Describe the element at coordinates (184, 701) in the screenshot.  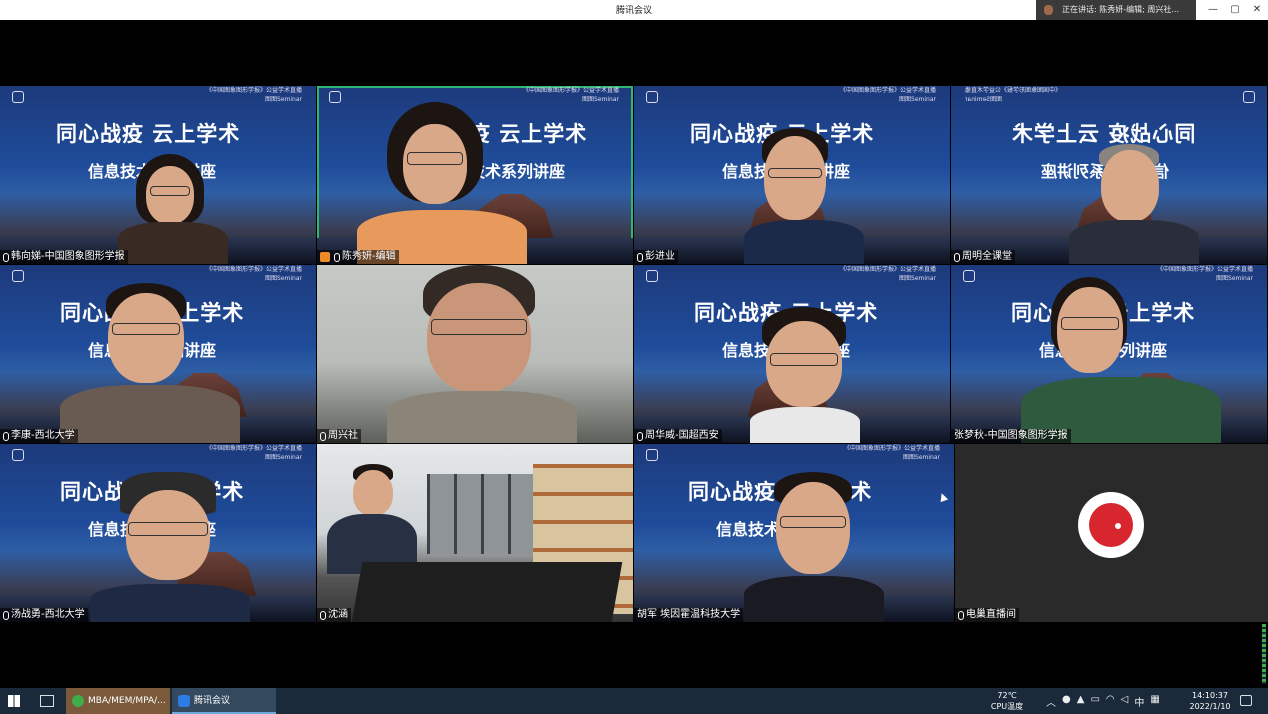
I see `tencent-meeting-icon` at that location.